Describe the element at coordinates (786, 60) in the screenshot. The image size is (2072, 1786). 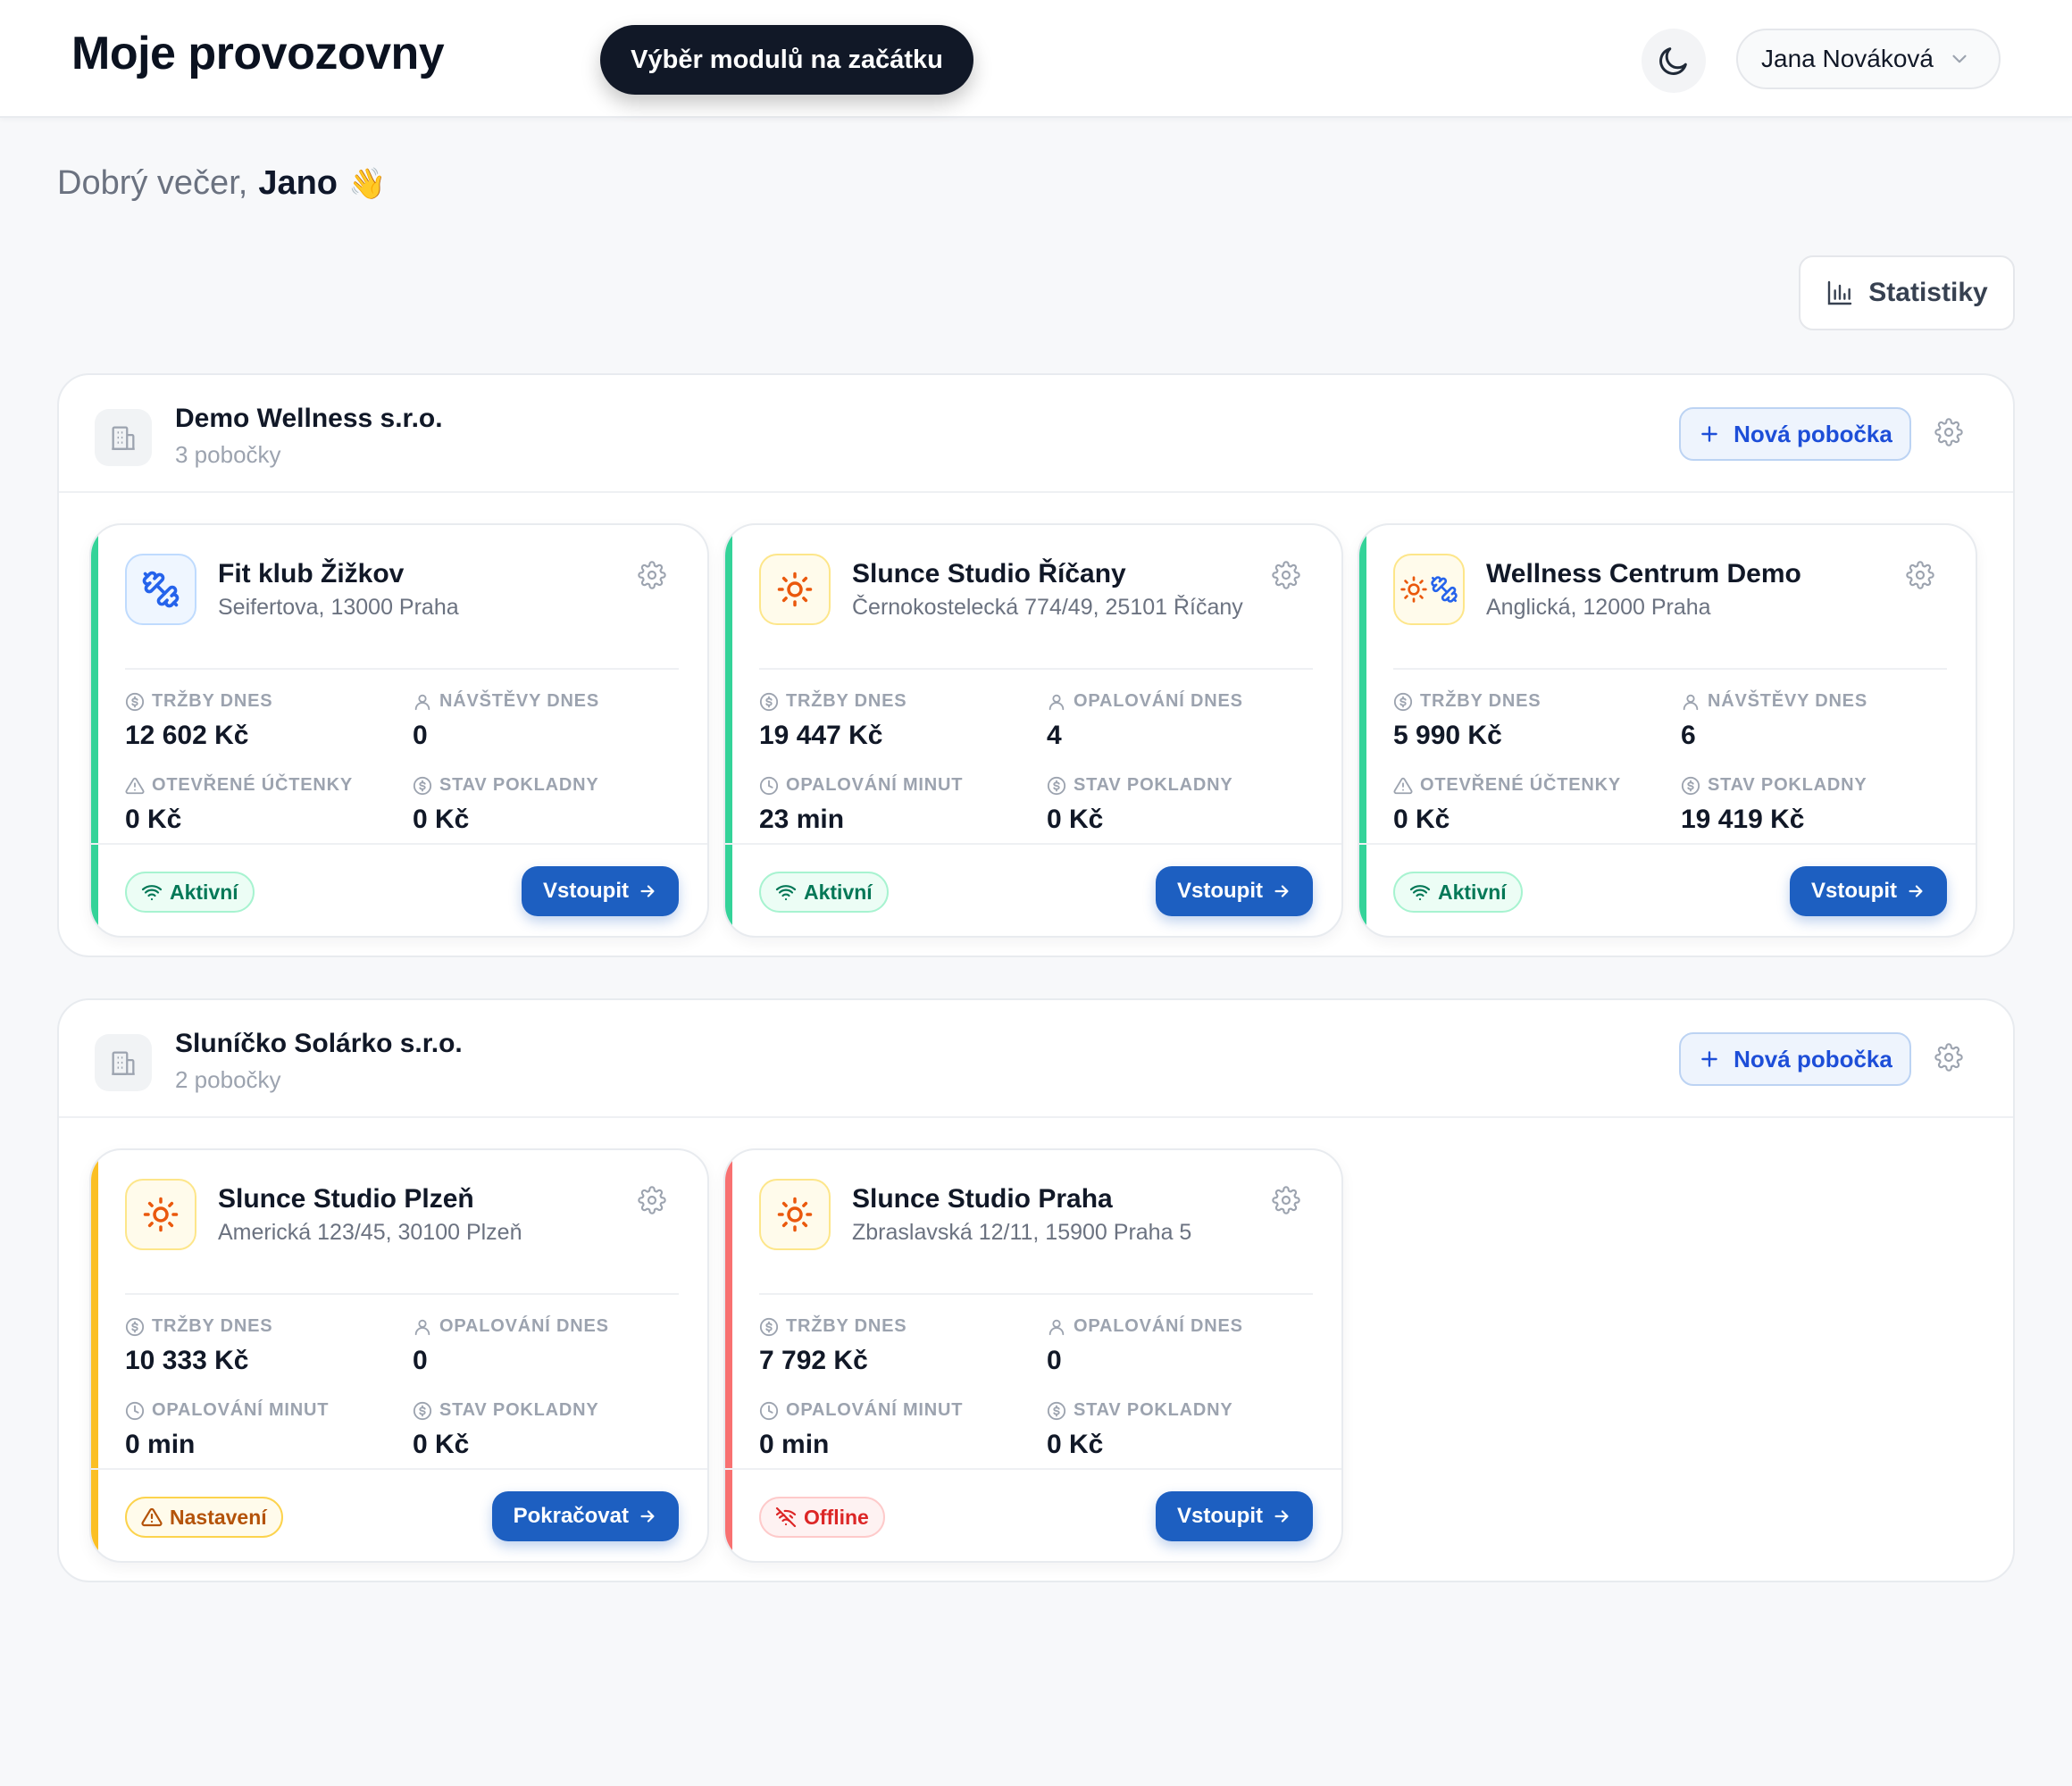
I see `modules-tooltip: Výběr modulů na začátku` at that location.